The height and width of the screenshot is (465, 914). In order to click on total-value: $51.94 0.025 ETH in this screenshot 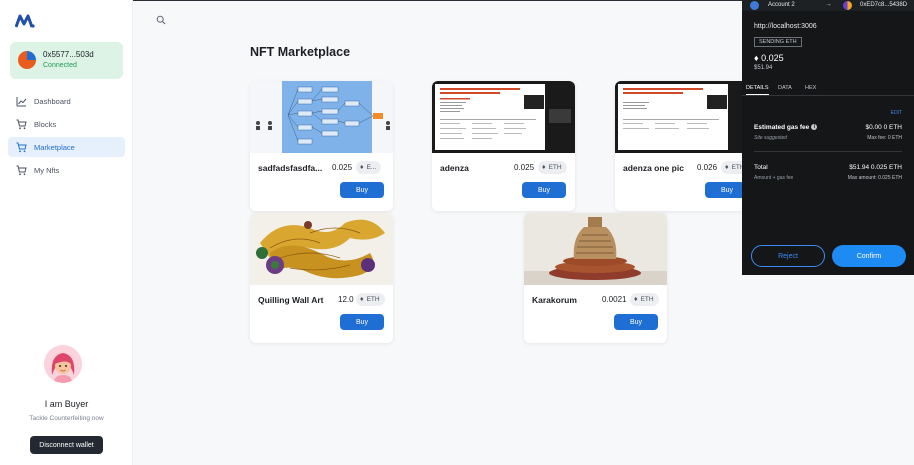, I will do `click(875, 167)`.